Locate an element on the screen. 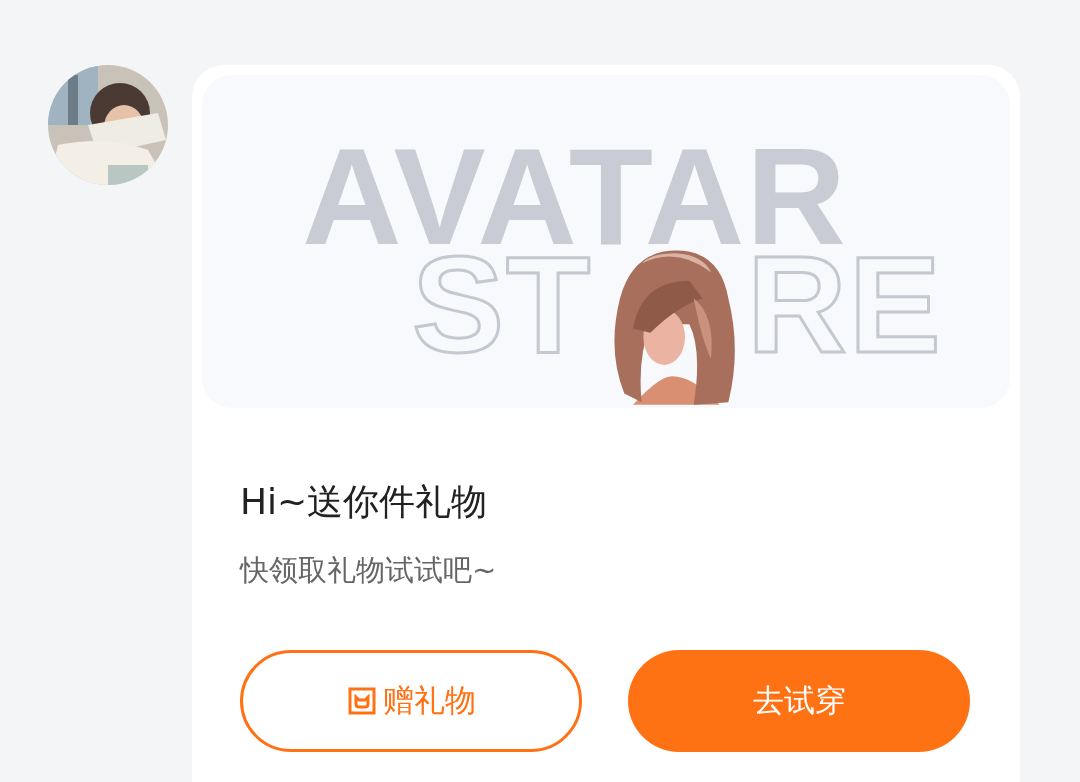 This screenshot has width=1080, height=782. card-title: Hi~送你件礼物 is located at coordinates (364, 502).